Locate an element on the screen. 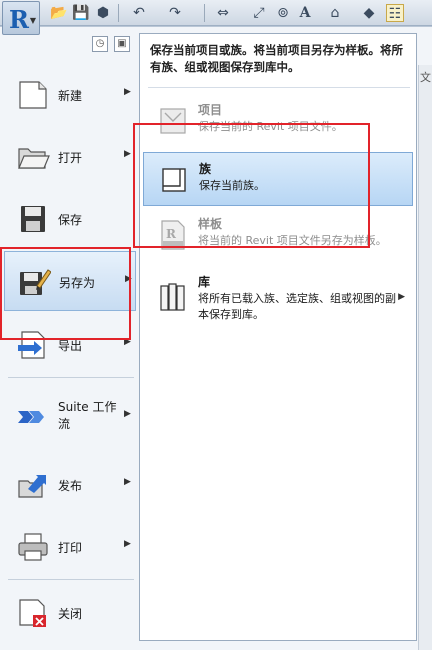 The image size is (432, 650). command-new: 新建 ▶ is located at coordinates (70, 95).